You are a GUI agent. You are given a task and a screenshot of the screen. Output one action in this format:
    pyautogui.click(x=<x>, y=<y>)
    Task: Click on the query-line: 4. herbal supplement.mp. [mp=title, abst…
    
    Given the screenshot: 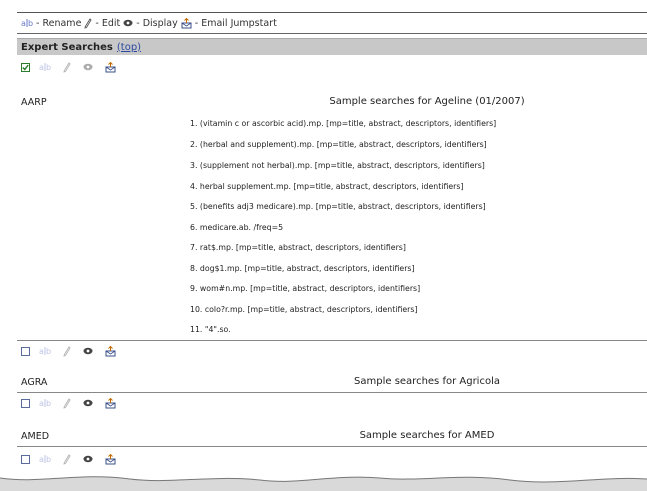 What is the action you would take?
    pyautogui.click(x=327, y=186)
    